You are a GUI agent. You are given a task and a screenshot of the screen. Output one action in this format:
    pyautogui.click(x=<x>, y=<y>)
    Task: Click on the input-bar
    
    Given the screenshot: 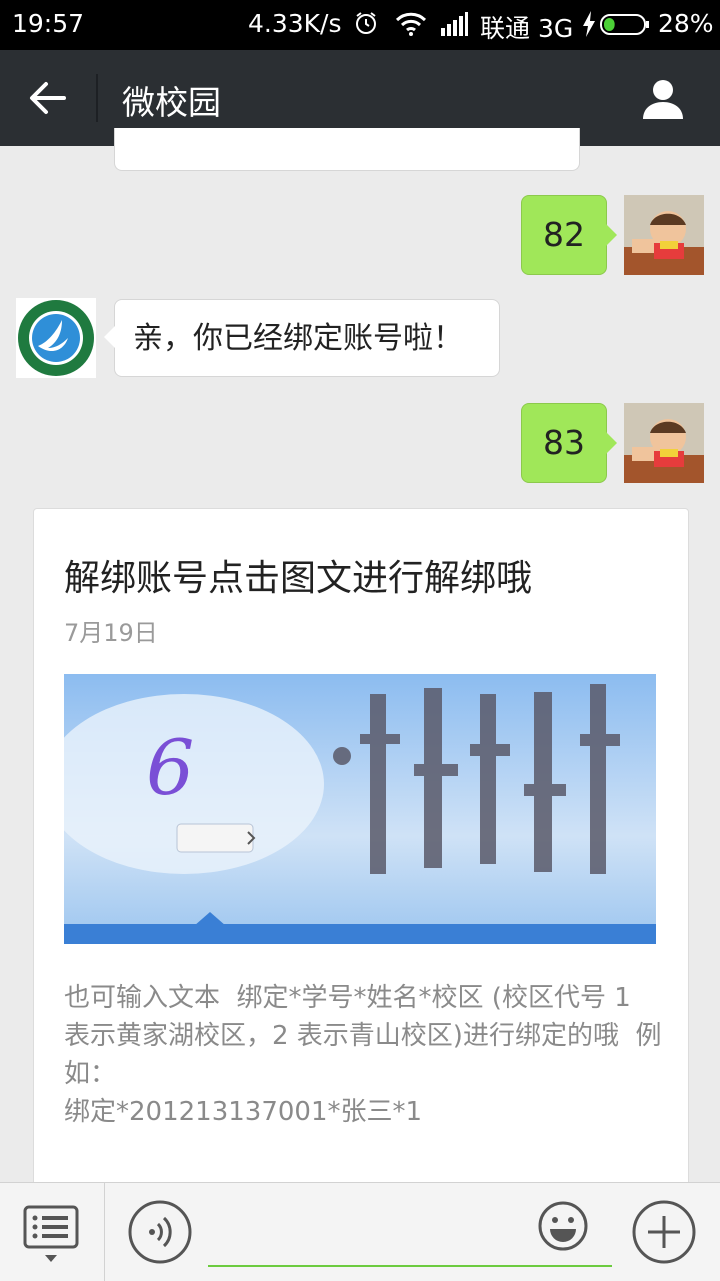 What is the action you would take?
    pyautogui.click(x=360, y=1231)
    